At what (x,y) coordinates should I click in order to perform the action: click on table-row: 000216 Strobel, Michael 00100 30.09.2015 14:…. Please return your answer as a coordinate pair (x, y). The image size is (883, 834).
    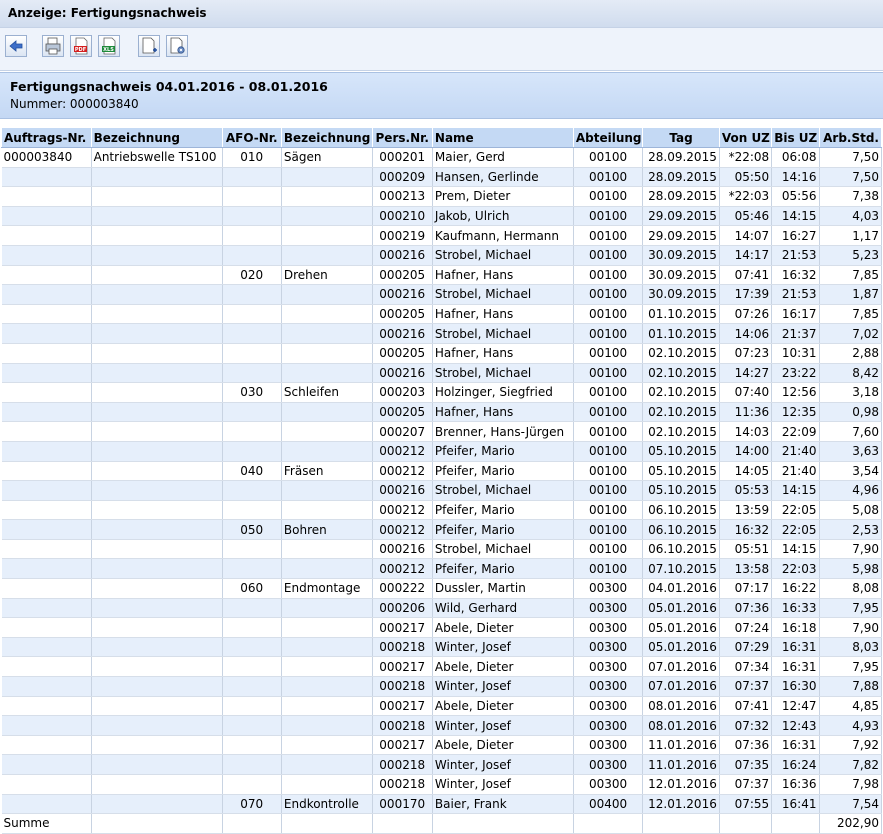
    Looking at the image, I should click on (441, 255).